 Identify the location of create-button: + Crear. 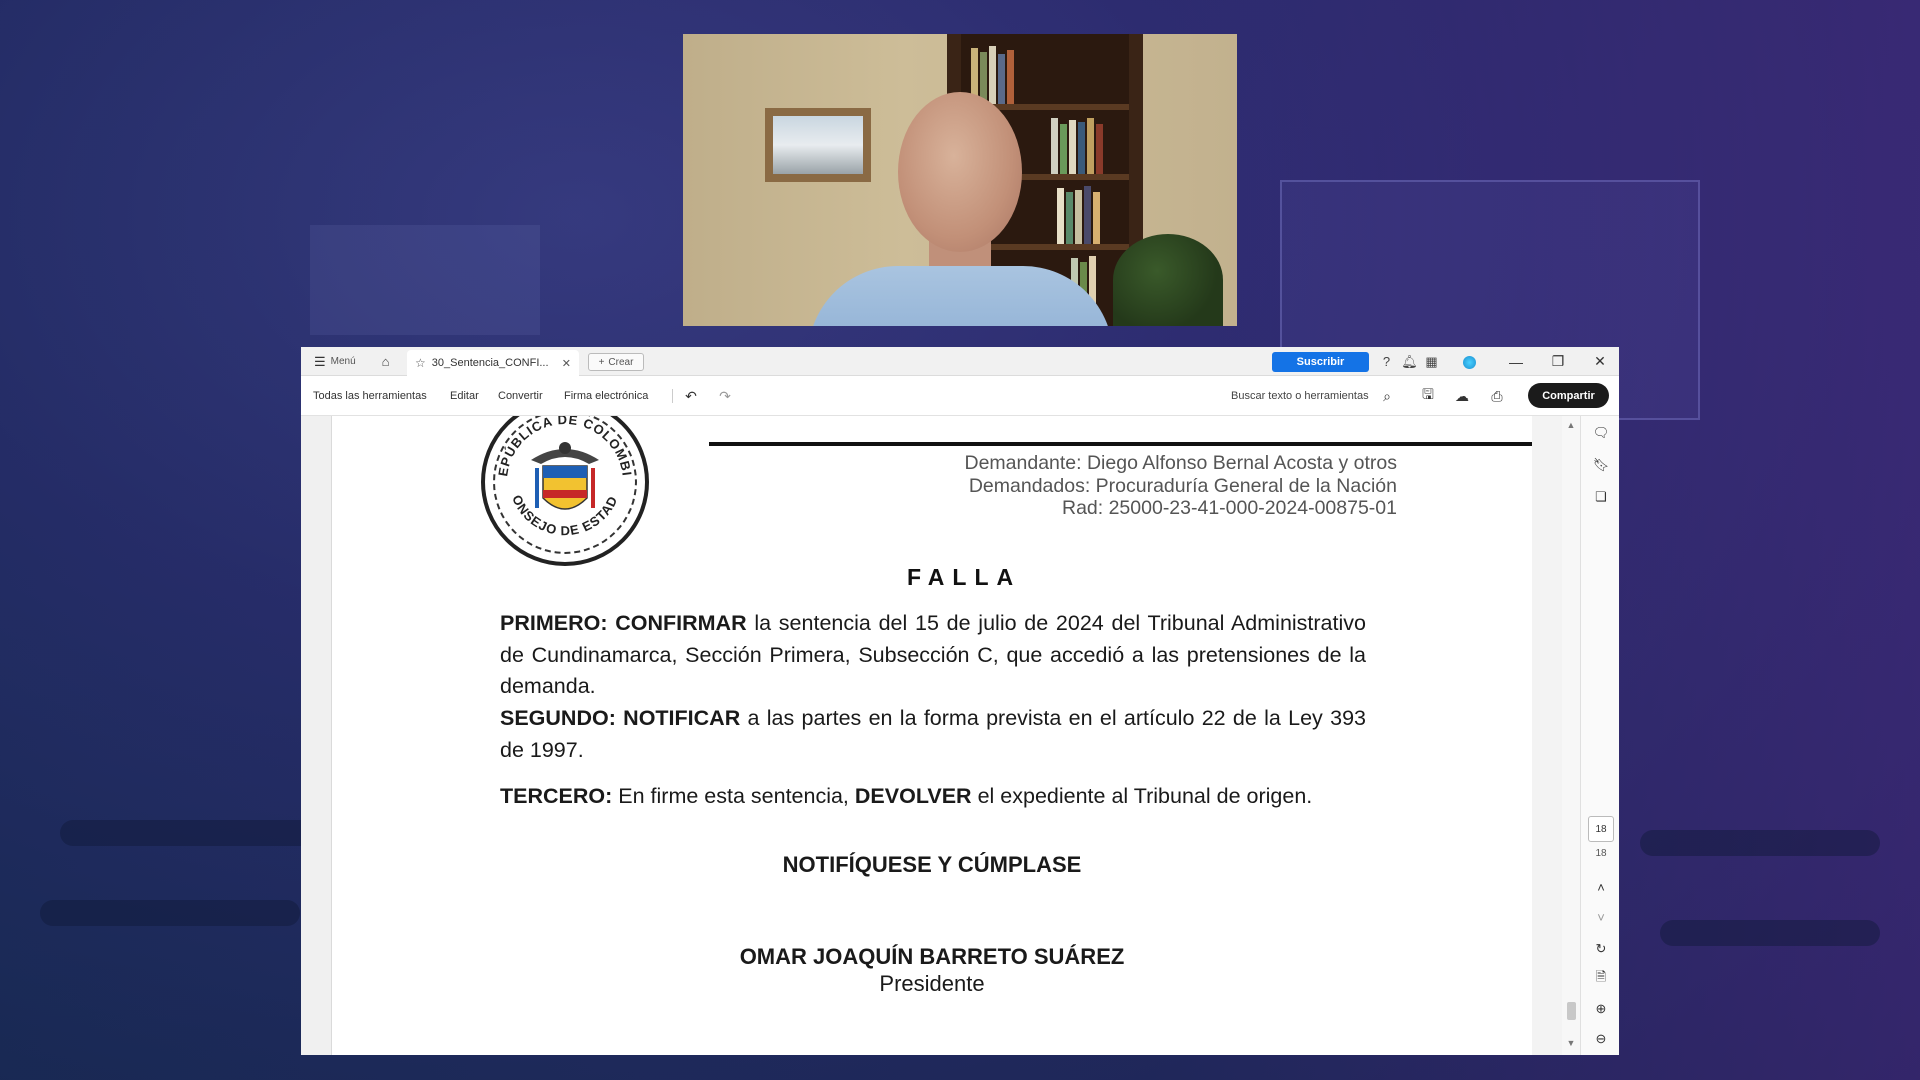
(616, 362).